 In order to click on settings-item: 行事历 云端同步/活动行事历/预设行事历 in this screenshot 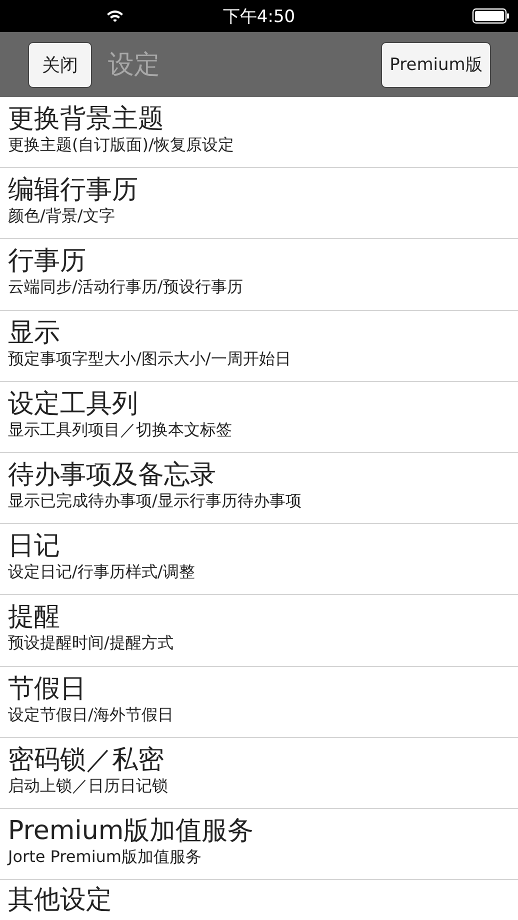, I will do `click(259, 275)`.